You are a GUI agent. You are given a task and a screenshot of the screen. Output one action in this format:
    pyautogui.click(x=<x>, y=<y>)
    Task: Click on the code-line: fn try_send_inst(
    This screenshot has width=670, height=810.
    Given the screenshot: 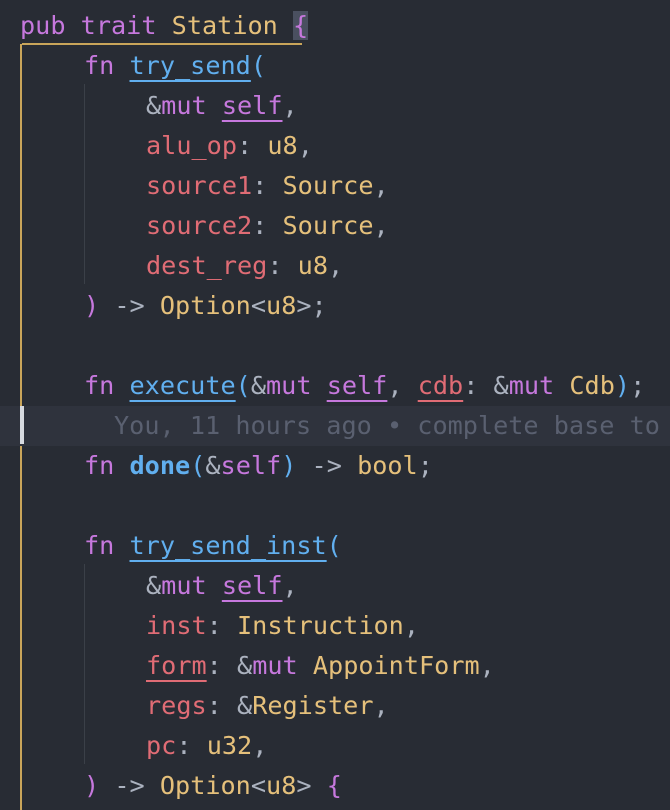 What is the action you would take?
    pyautogui.click(x=171, y=546)
    